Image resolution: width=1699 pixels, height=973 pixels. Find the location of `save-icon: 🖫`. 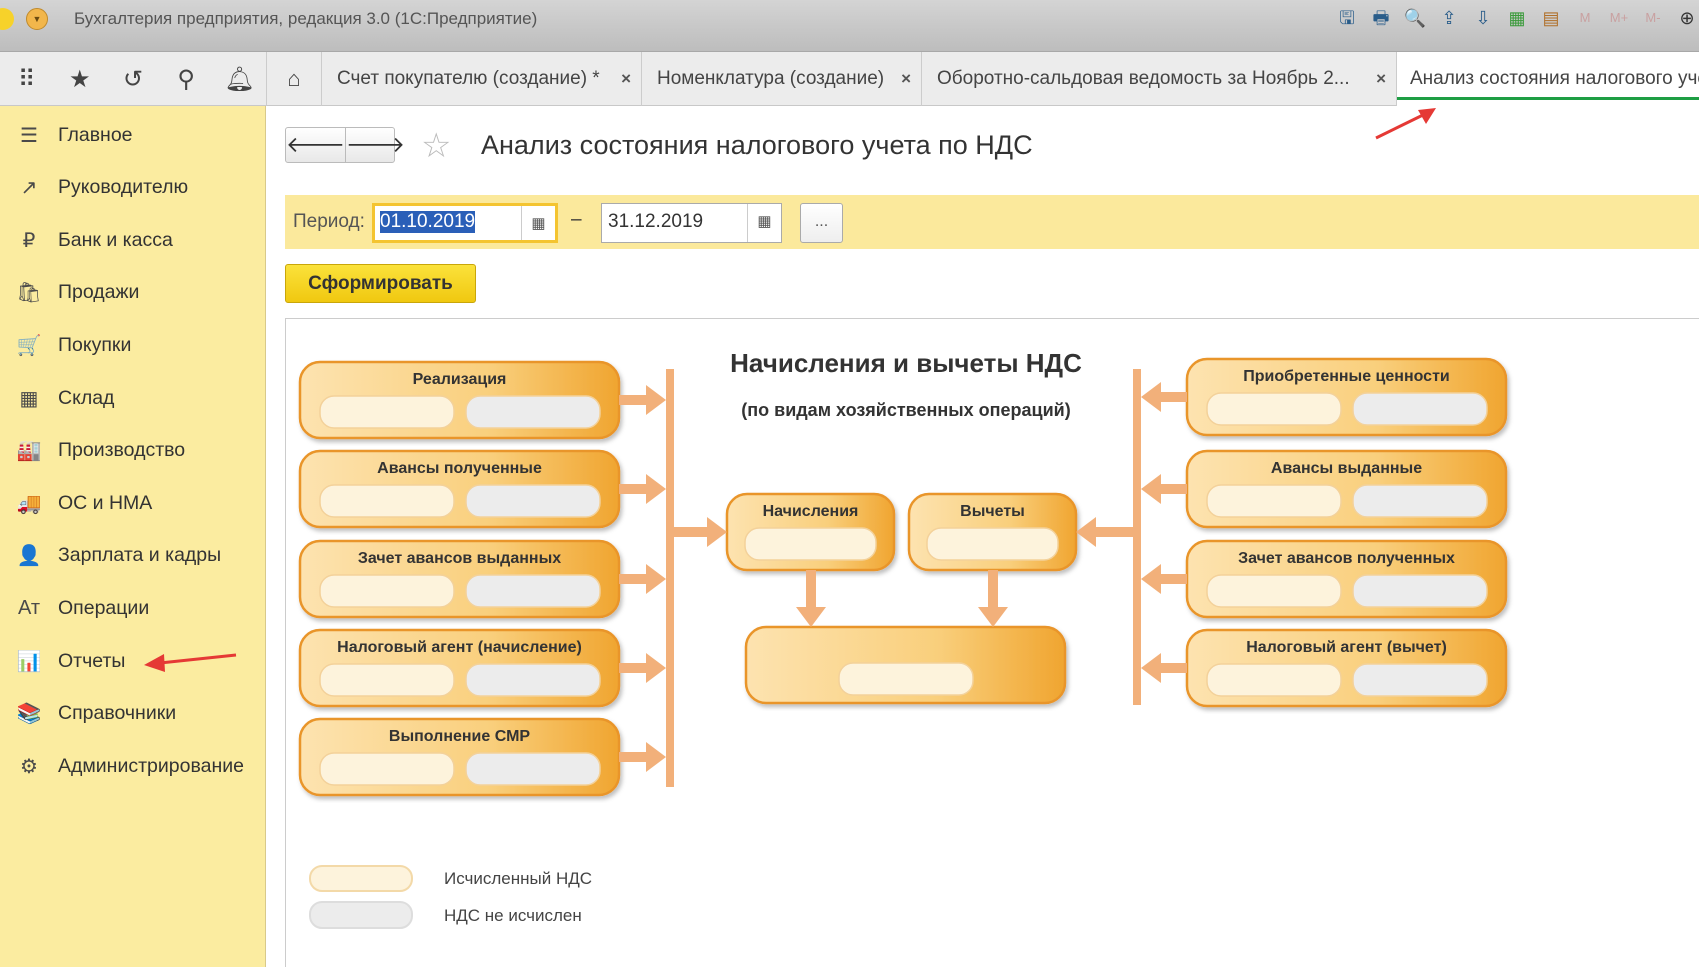

save-icon: 🖫 is located at coordinates (1347, 18).